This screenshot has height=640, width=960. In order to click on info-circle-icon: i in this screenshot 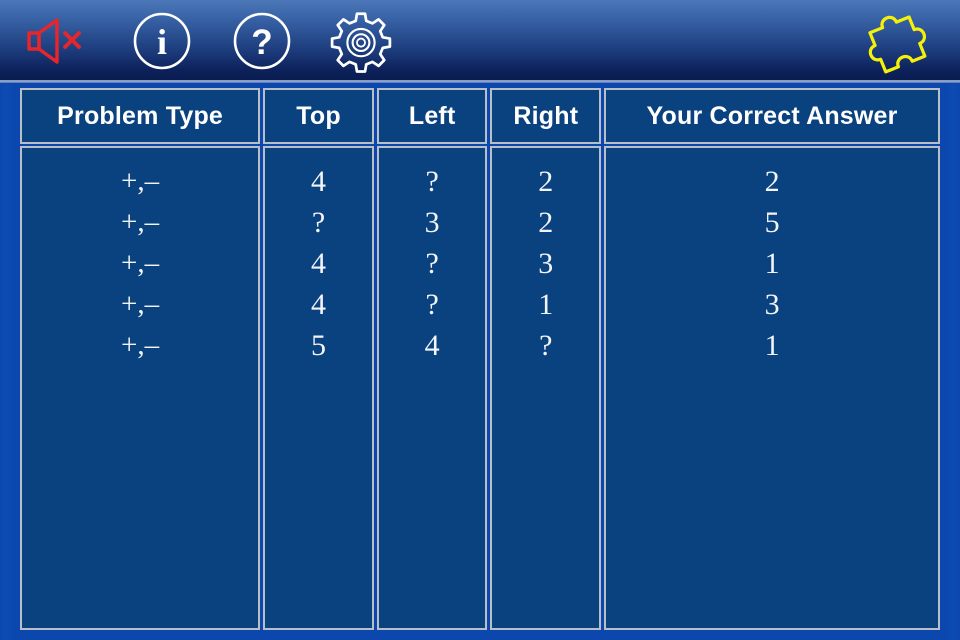, I will do `click(162, 41)`.